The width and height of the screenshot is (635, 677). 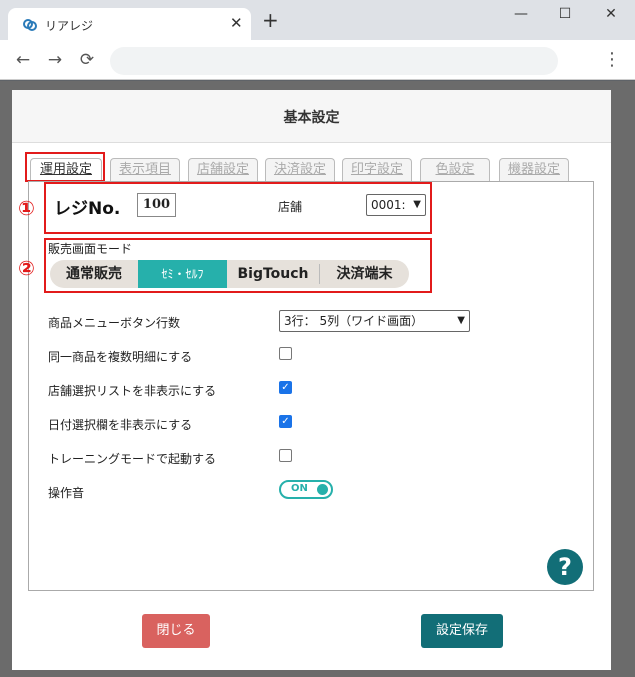 I want to click on minimize-button: —, so click(x=521, y=14).